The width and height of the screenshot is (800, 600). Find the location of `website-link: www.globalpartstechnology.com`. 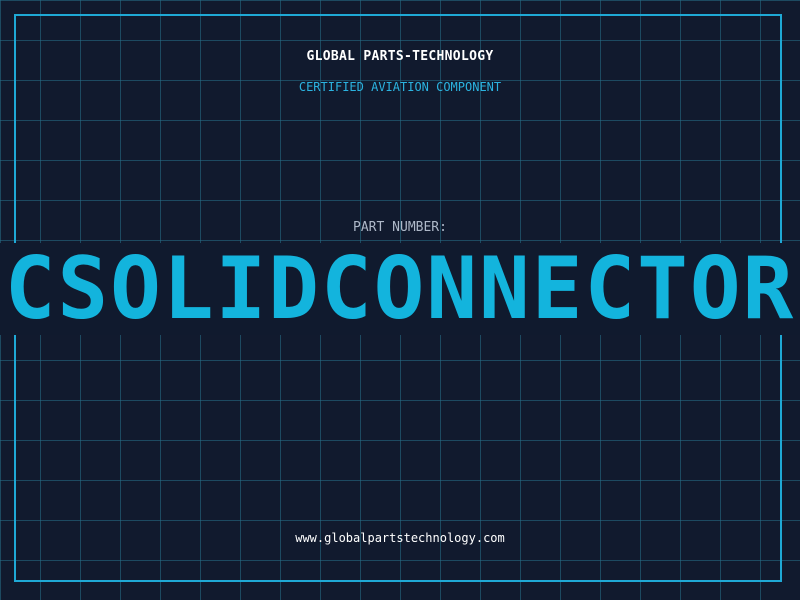

website-link: www.globalpartstechnology.com is located at coordinates (400, 538).